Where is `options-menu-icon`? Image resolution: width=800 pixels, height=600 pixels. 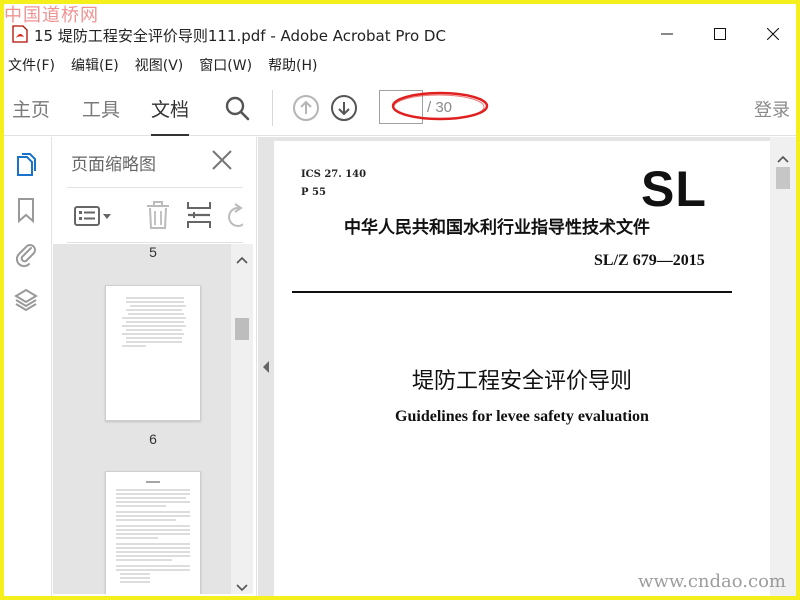
options-menu-icon is located at coordinates (93, 216).